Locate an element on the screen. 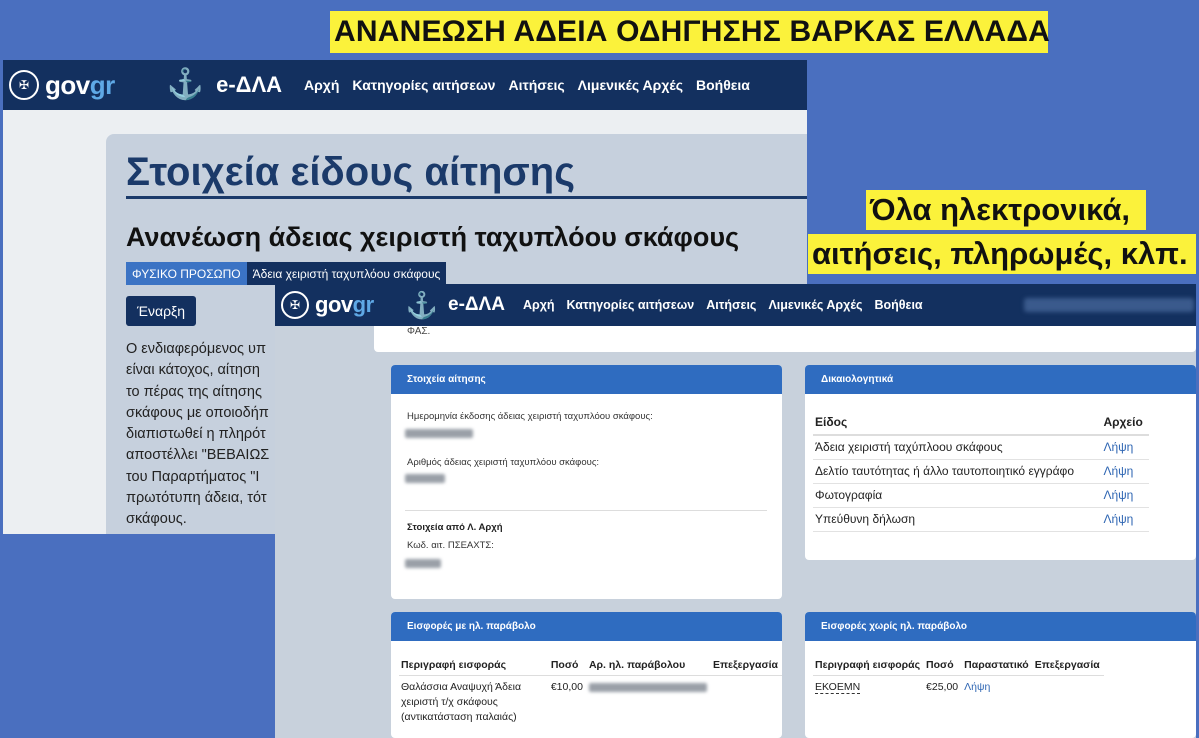  col-type: Είδος is located at coordinates (957, 423).